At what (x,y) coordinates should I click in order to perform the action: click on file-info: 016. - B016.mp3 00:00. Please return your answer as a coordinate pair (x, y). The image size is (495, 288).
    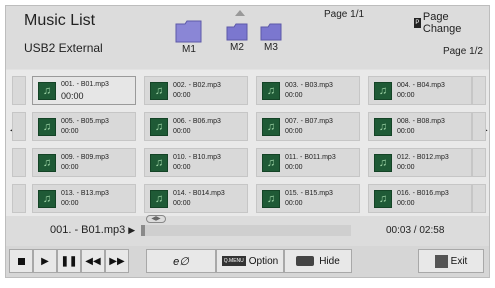
    Looking at the image, I should click on (423, 199).